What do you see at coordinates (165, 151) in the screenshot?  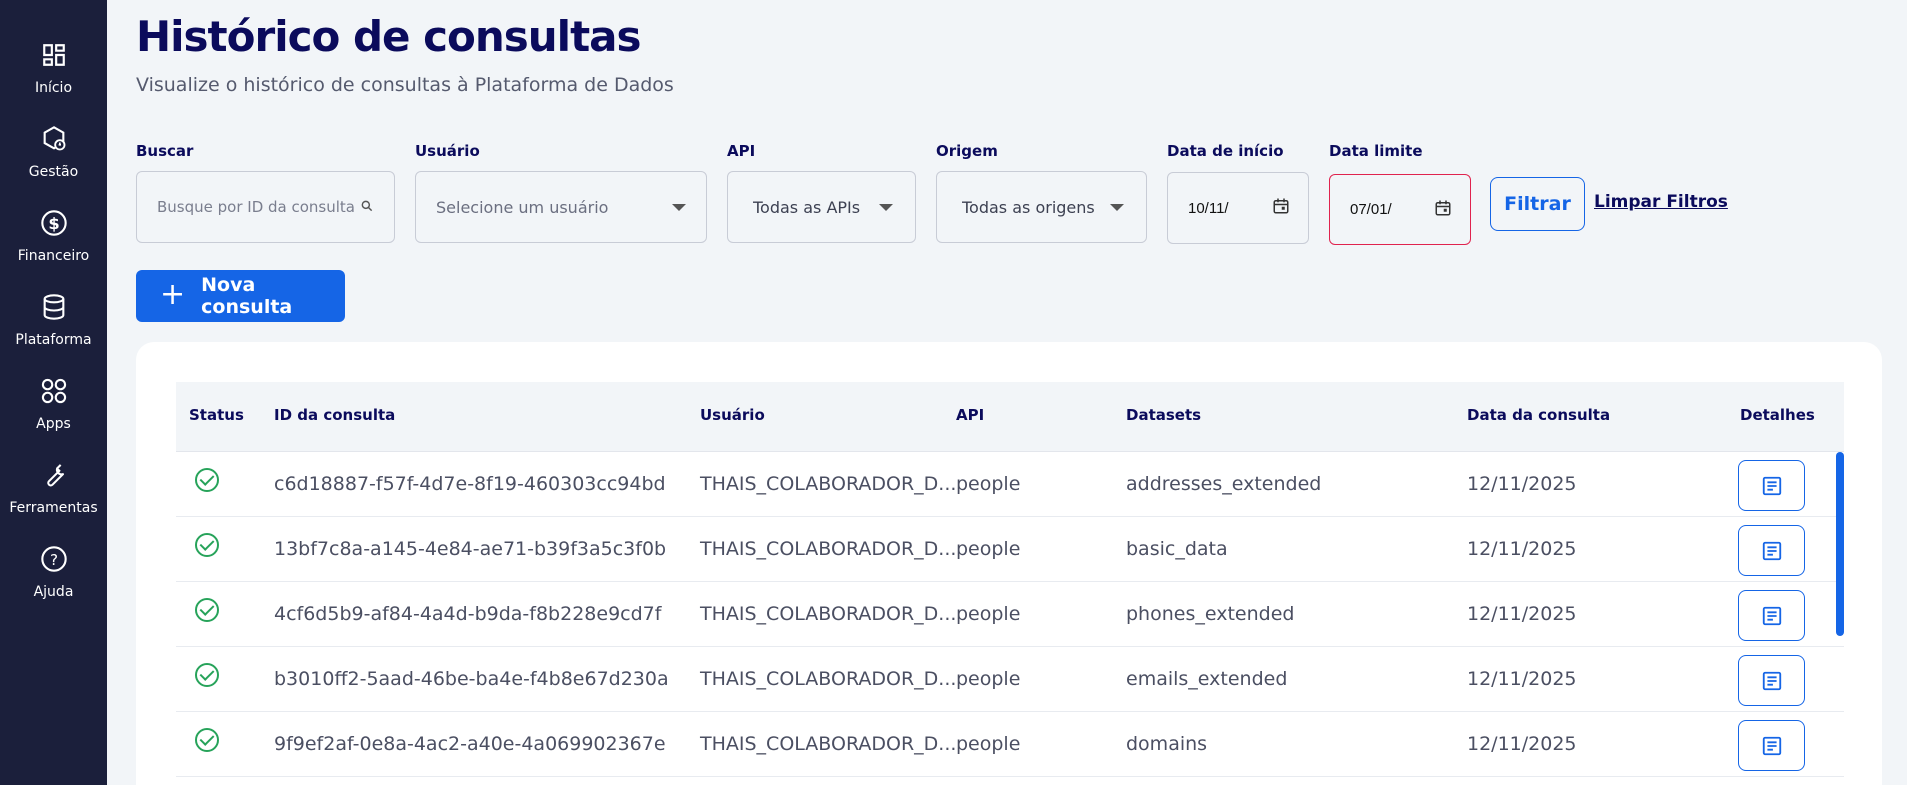 I see `search-label: Buscar` at bounding box center [165, 151].